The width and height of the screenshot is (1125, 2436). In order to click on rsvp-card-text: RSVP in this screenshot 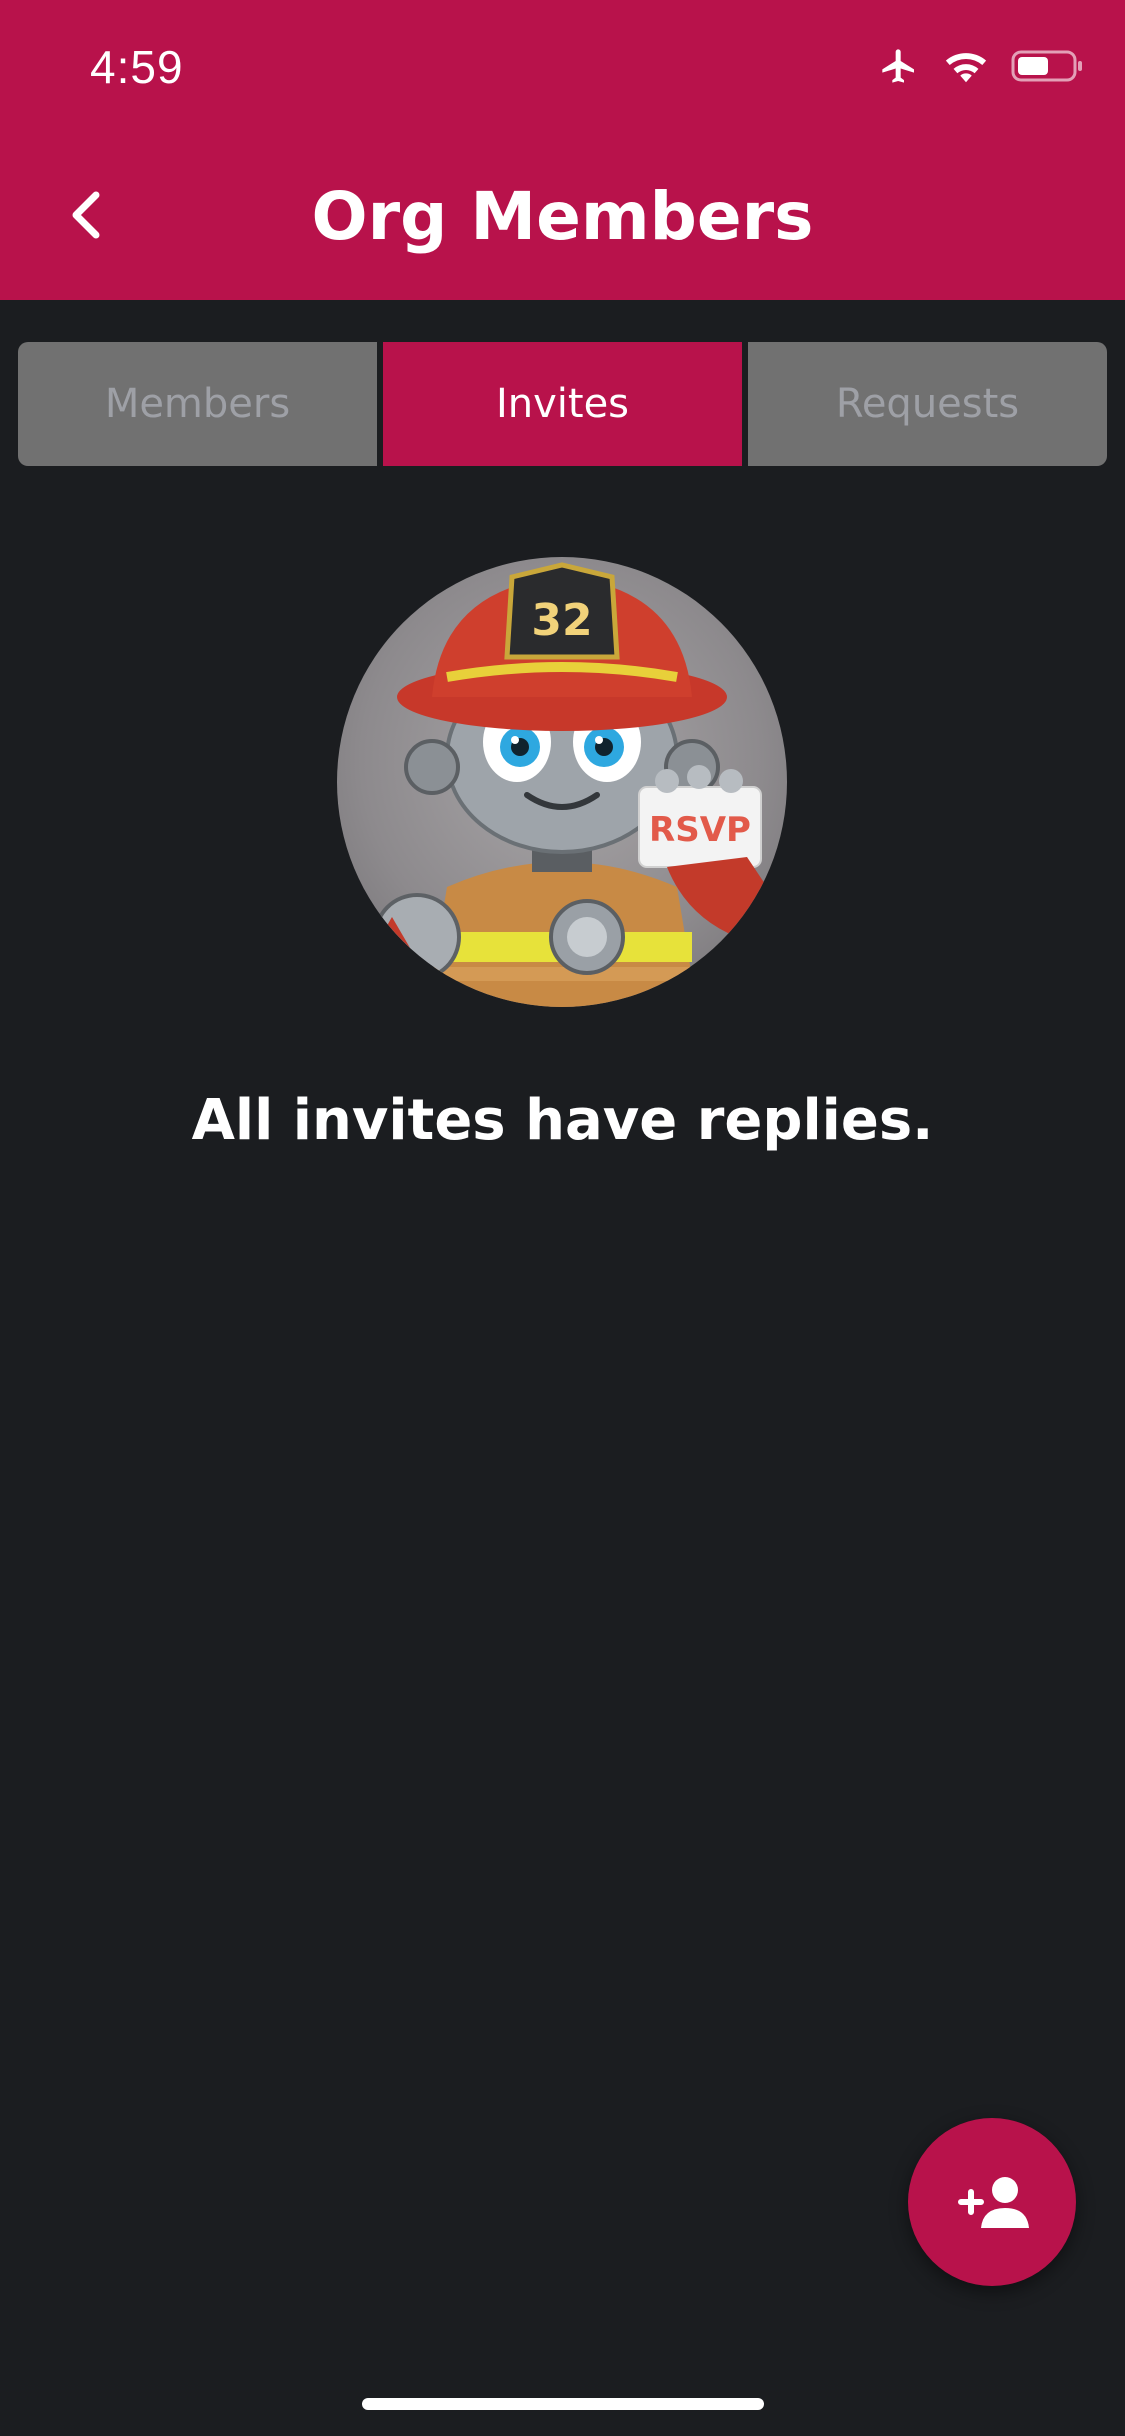, I will do `click(700, 830)`.